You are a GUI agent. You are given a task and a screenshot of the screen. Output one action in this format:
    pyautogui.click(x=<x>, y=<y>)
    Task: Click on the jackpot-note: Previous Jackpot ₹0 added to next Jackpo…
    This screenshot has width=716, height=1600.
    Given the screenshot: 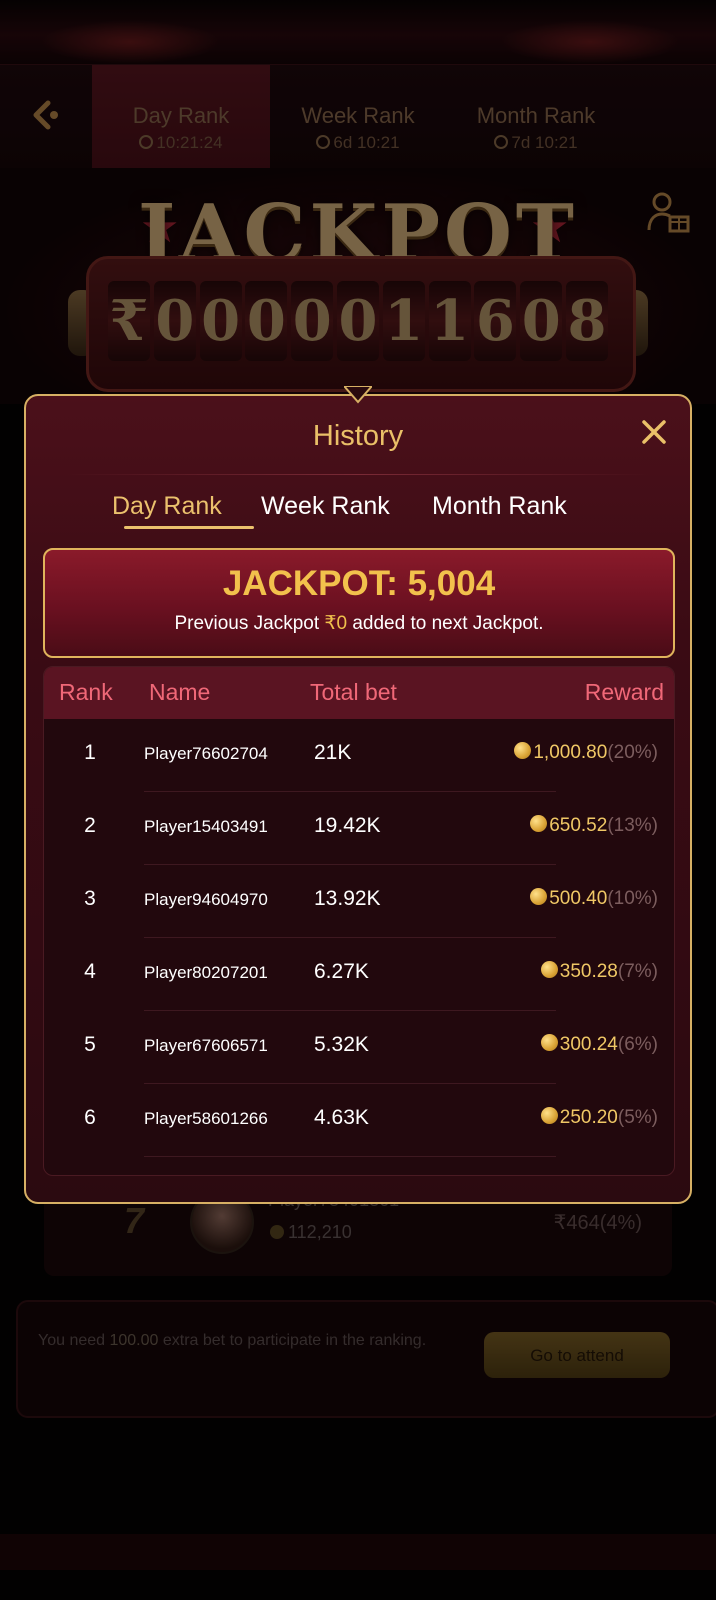 What is the action you would take?
    pyautogui.click(x=359, y=623)
    